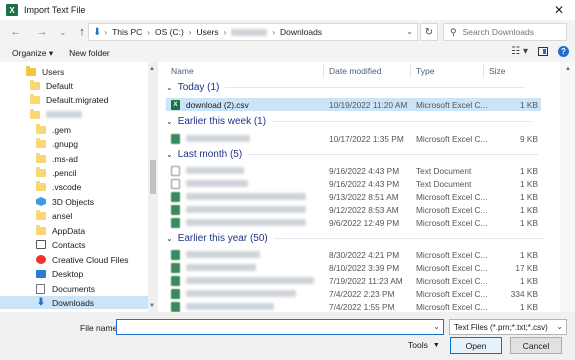 The width and height of the screenshot is (575, 360). What do you see at coordinates (56, 114) in the screenshot?
I see `tree-item-user-redacted` at bounding box center [56, 114].